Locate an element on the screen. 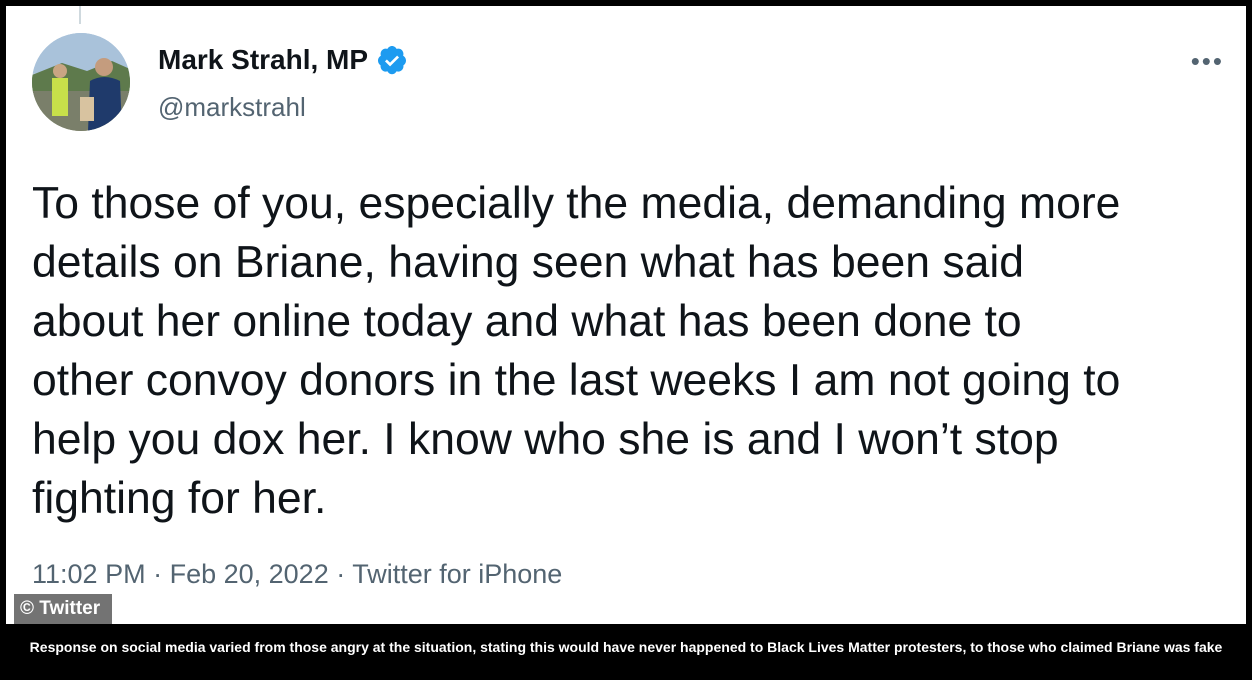  user-handle: @markstrahl is located at coordinates (232, 107).